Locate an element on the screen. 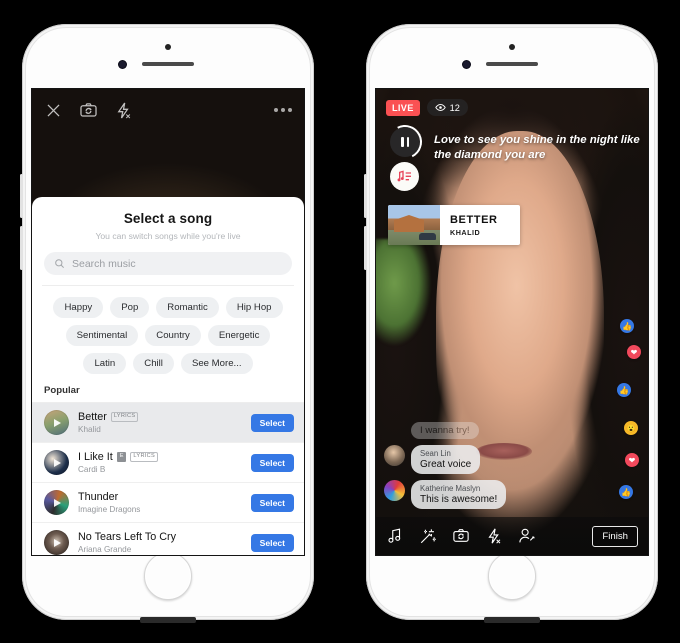  proximity-sensor-icon is located at coordinates (512, 47).